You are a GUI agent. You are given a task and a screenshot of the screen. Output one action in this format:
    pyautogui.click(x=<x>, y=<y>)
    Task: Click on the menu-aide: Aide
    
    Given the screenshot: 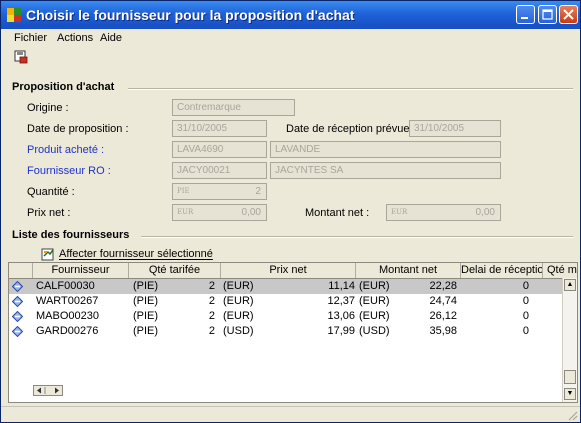 What is the action you would take?
    pyautogui.click(x=111, y=38)
    